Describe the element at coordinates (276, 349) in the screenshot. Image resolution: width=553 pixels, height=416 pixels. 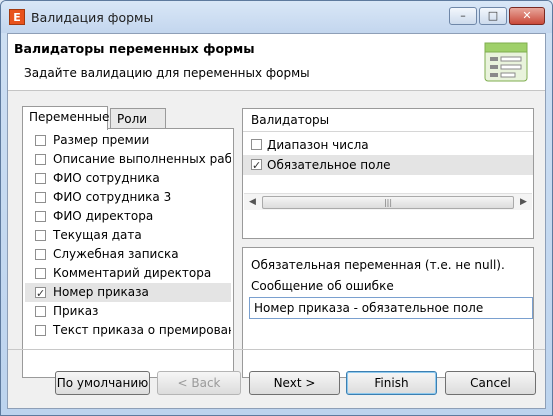
I see `footer-divider` at that location.